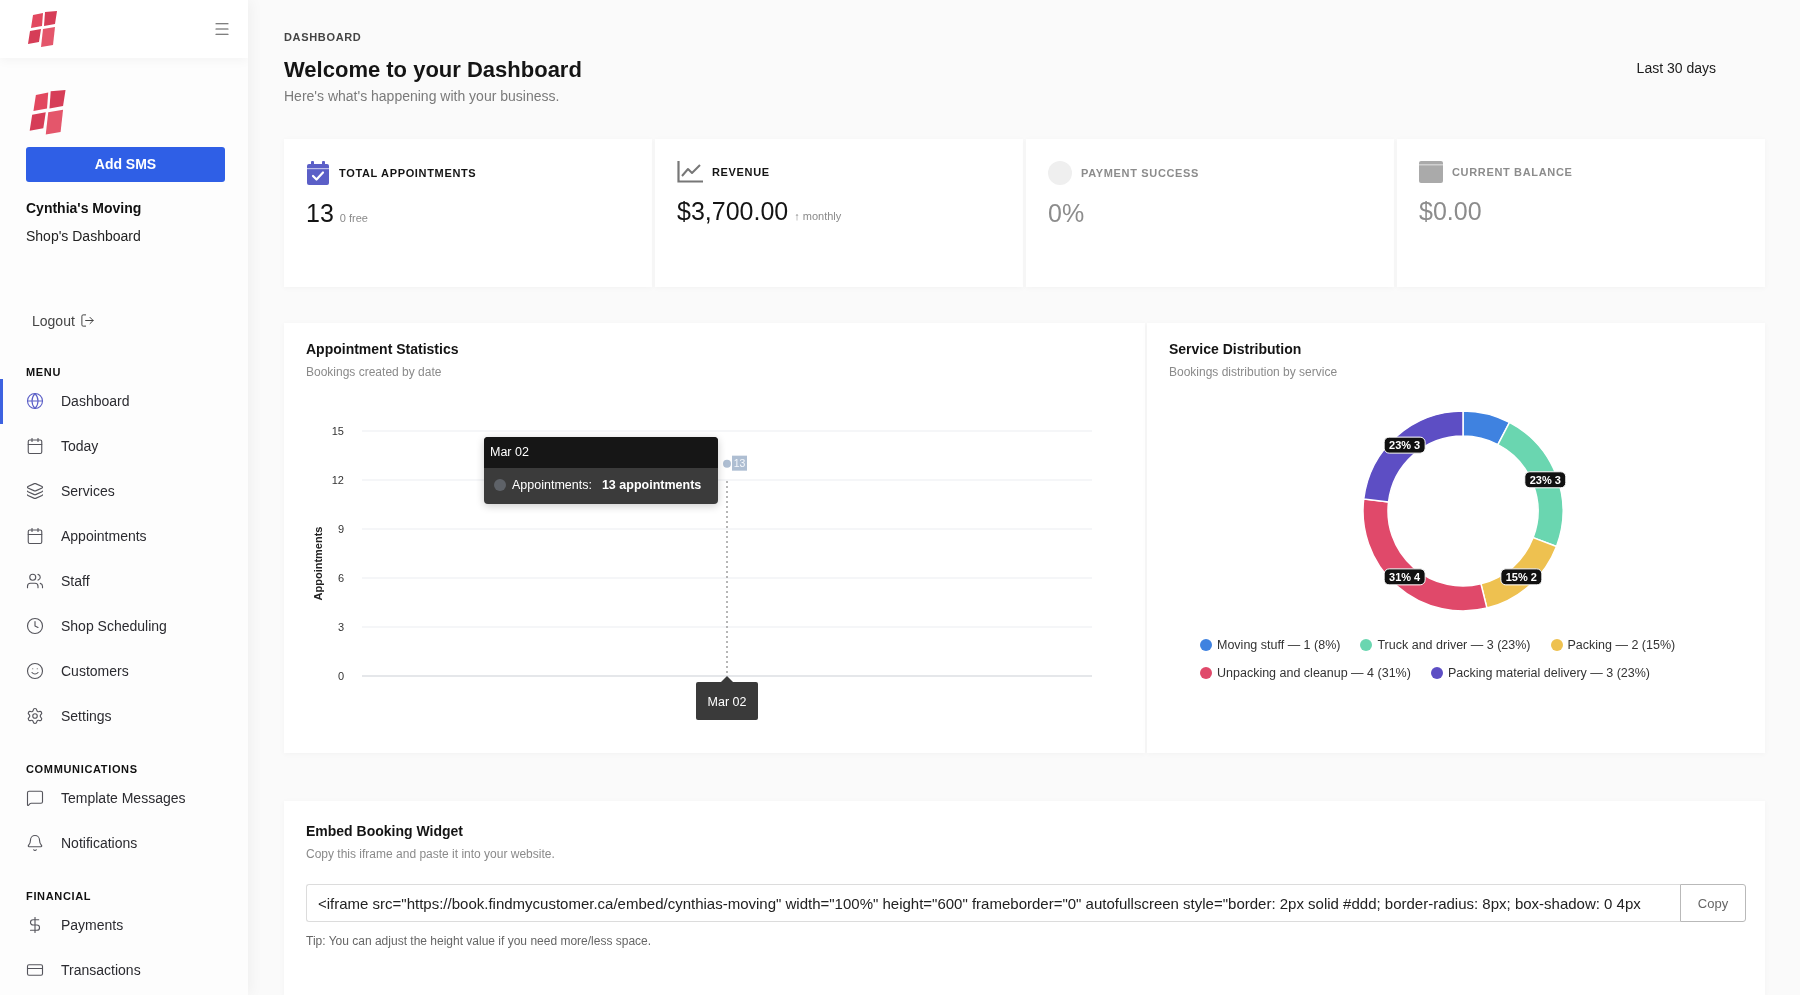  What do you see at coordinates (1450, 211) in the screenshot?
I see `stat-value: $0.00` at bounding box center [1450, 211].